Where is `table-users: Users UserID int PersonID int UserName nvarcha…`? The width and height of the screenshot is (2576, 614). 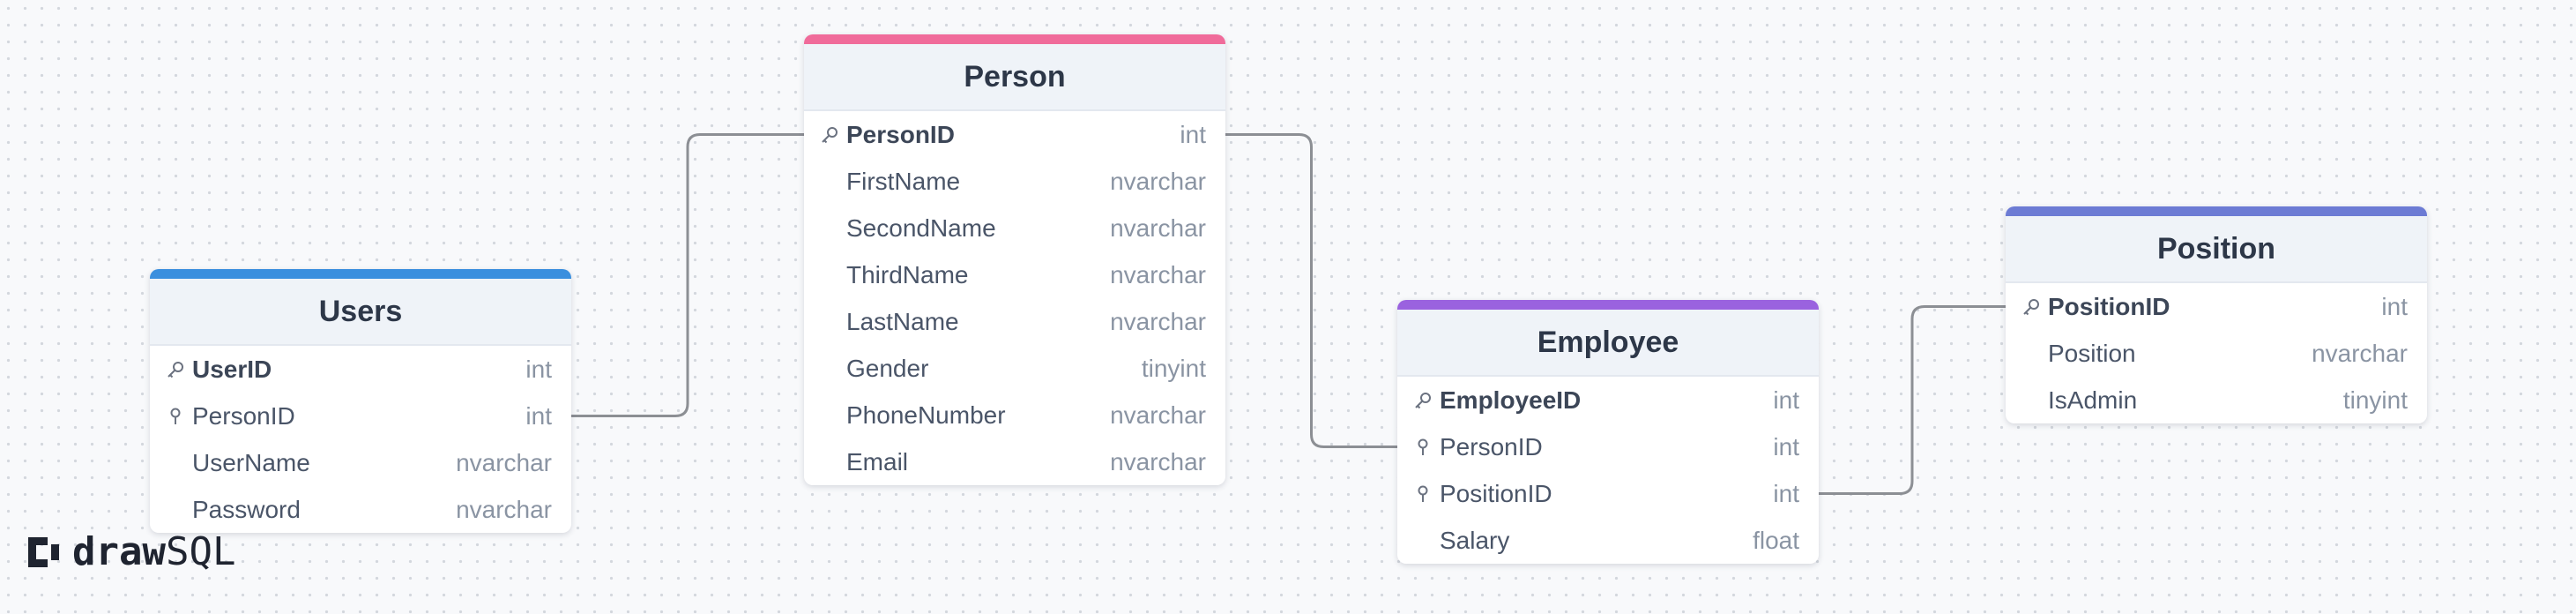
table-users: Users UserID int PersonID int UserName nvarcha… is located at coordinates (360, 401).